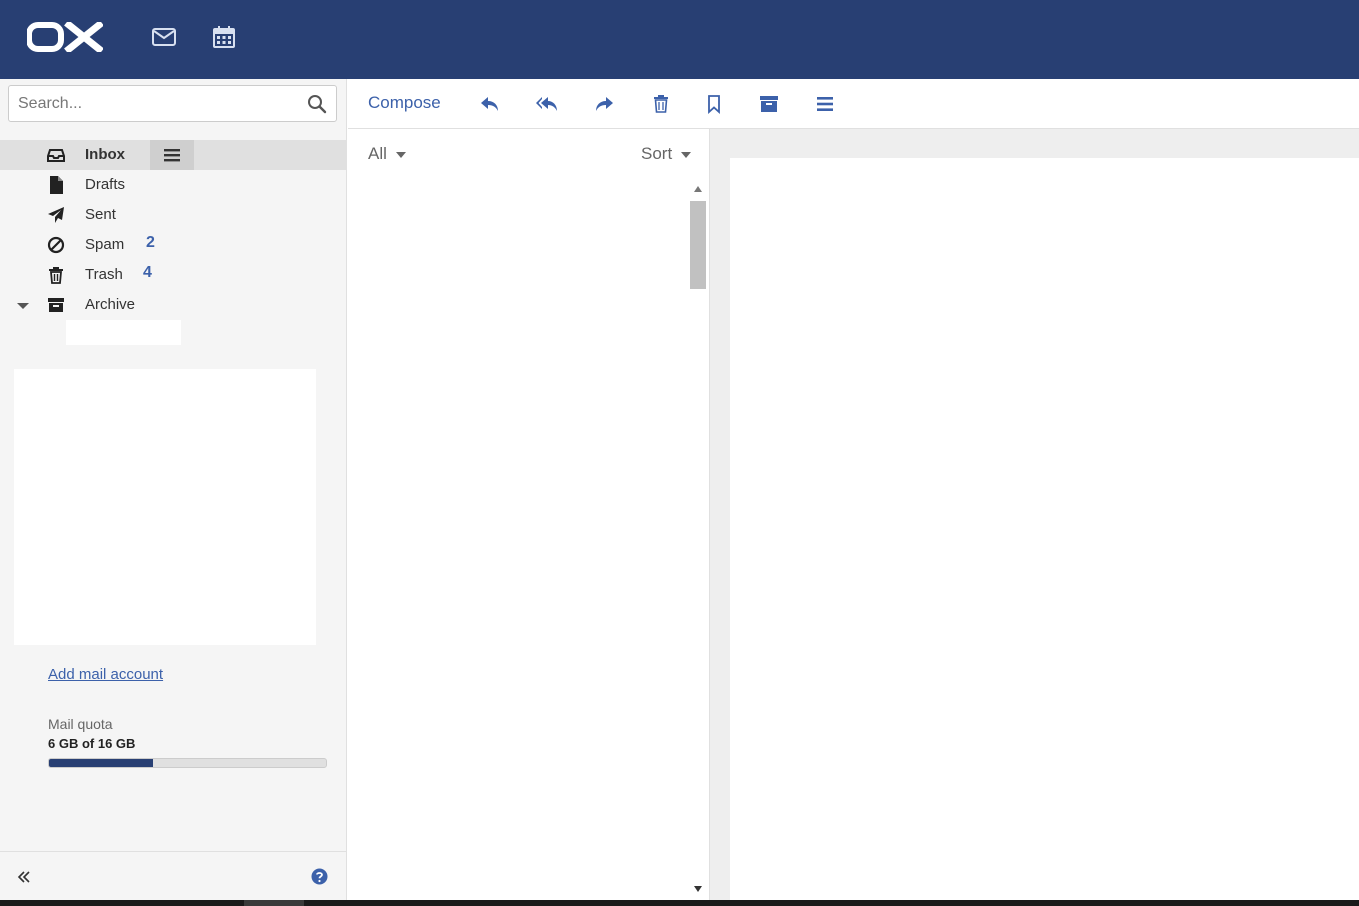 This screenshot has height=906, width=1359. Describe the element at coordinates (714, 104) in the screenshot. I see `flag-icon` at that location.